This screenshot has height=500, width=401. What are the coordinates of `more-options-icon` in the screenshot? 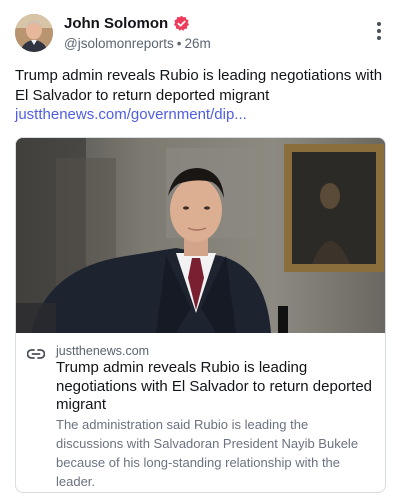 It's located at (379, 33).